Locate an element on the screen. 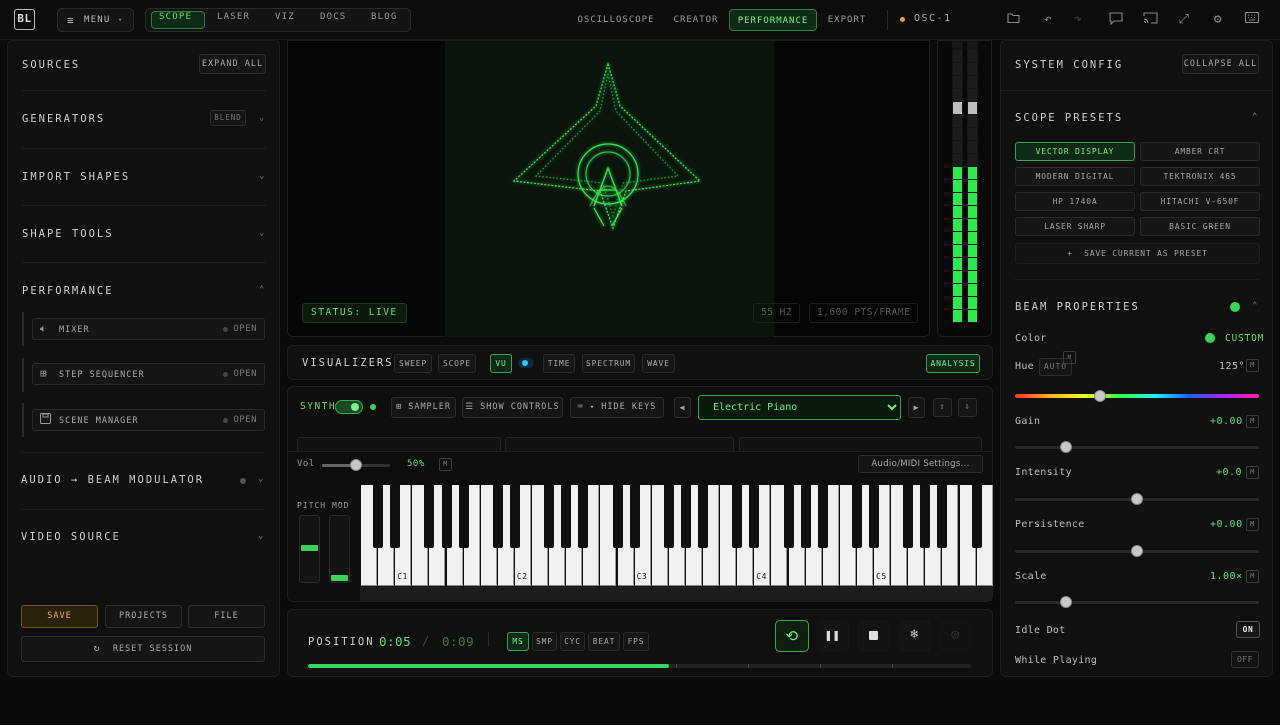 The width and height of the screenshot is (1280, 725). download-button: ⇩ is located at coordinates (967, 407).